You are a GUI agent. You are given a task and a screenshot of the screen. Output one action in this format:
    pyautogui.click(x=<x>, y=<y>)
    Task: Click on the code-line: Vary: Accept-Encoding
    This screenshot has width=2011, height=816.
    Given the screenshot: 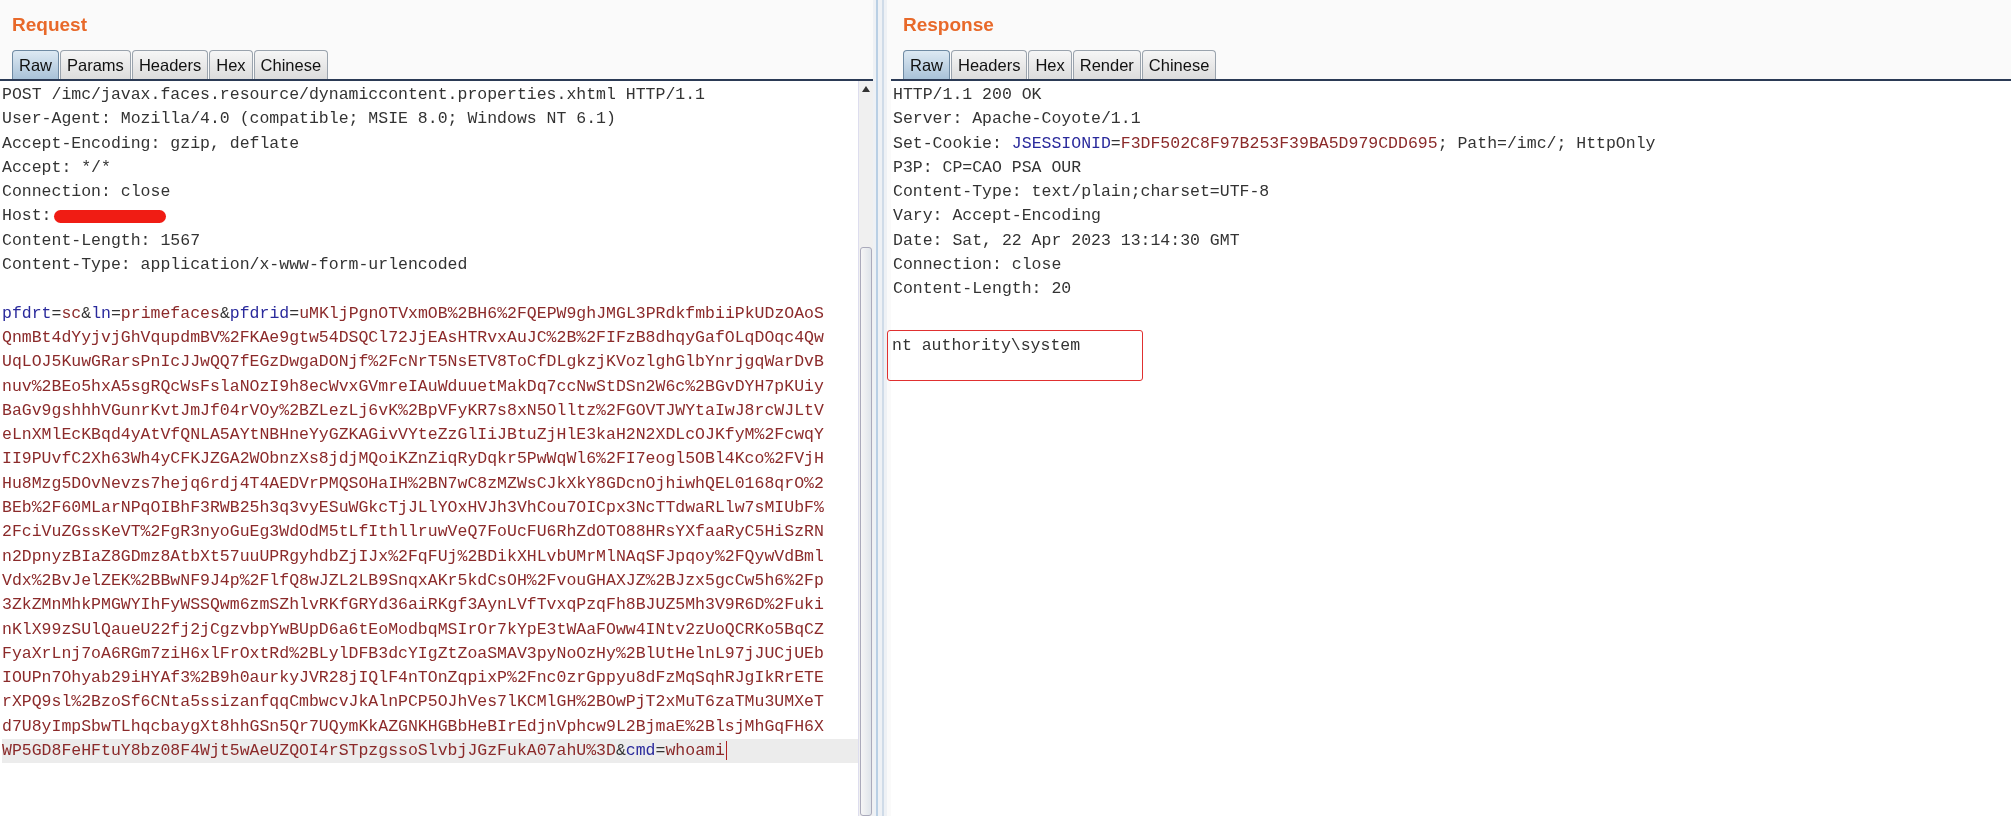 What is the action you would take?
    pyautogui.click(x=997, y=216)
    